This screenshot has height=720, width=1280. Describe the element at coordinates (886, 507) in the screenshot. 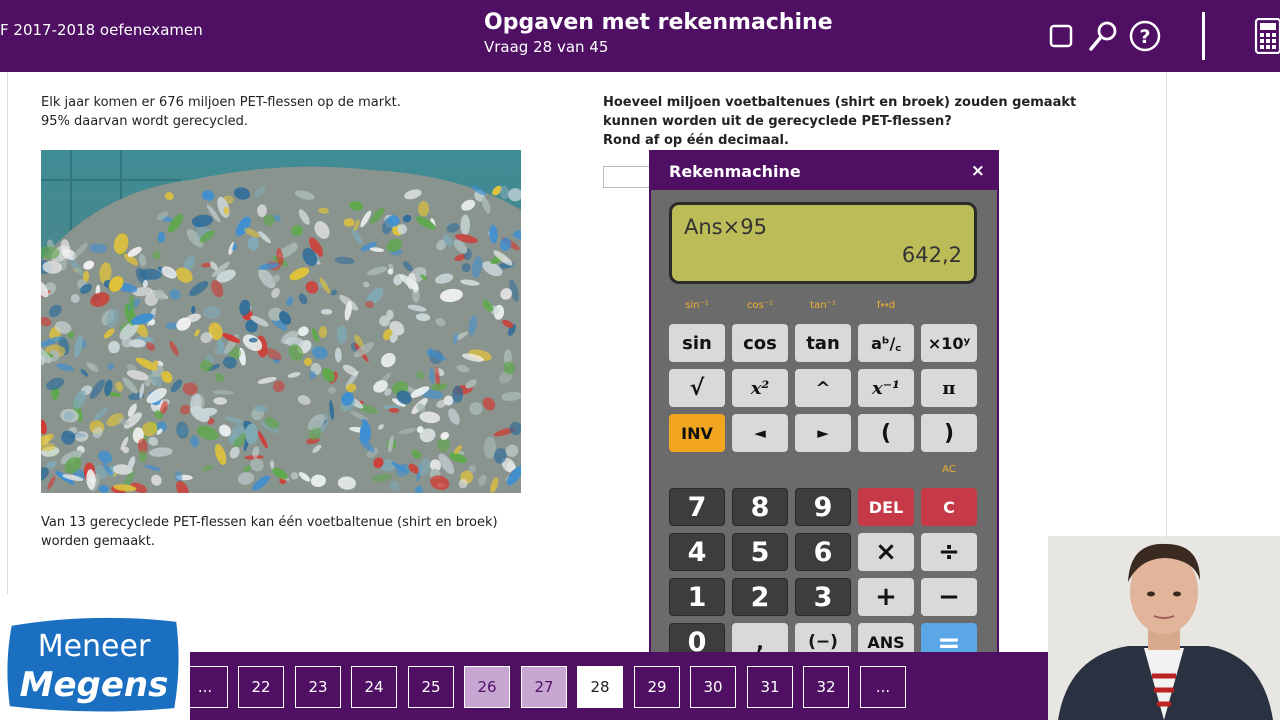

I see `delete-key: DEL` at that location.